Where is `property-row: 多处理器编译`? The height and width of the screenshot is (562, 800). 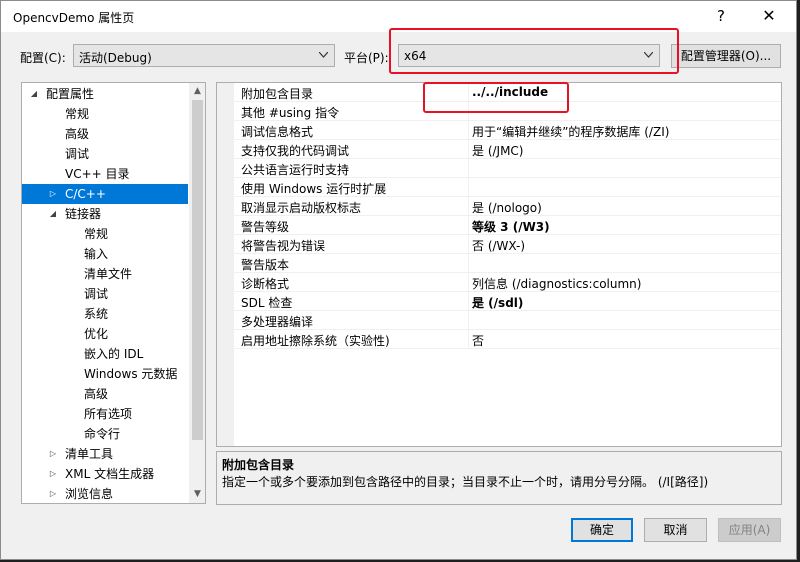 property-row: 多处理器编译 is located at coordinates (507, 320).